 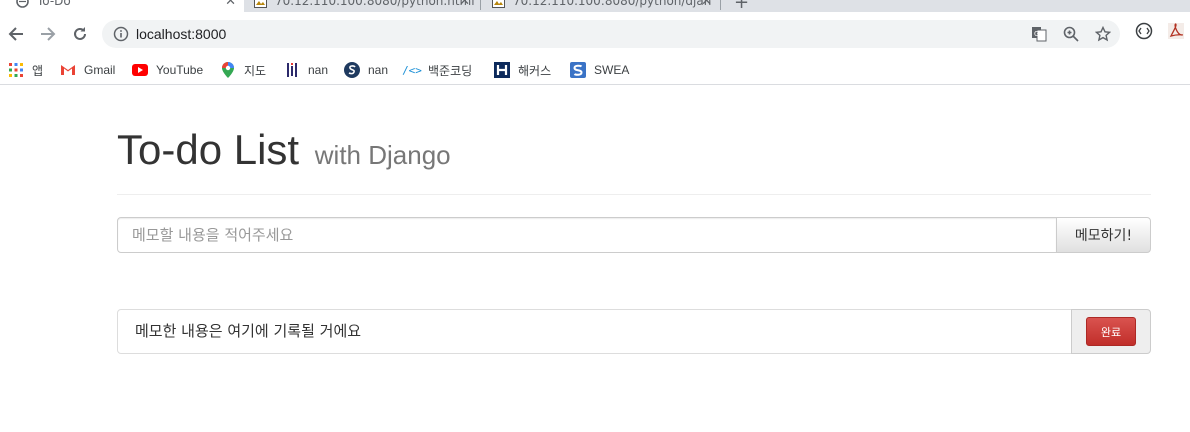 I want to click on gmail-icon, so click(x=68, y=70).